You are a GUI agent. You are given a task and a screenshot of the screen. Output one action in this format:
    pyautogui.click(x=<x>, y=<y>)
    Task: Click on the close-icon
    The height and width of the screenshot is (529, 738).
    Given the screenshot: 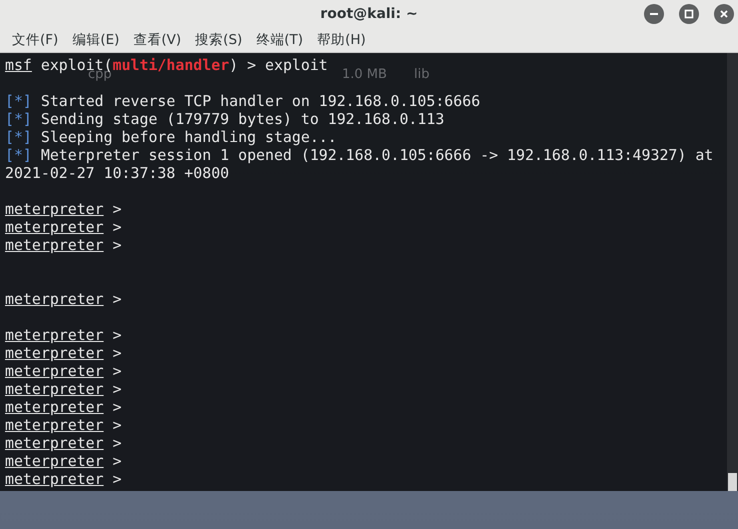 What is the action you would take?
    pyautogui.click(x=724, y=14)
    